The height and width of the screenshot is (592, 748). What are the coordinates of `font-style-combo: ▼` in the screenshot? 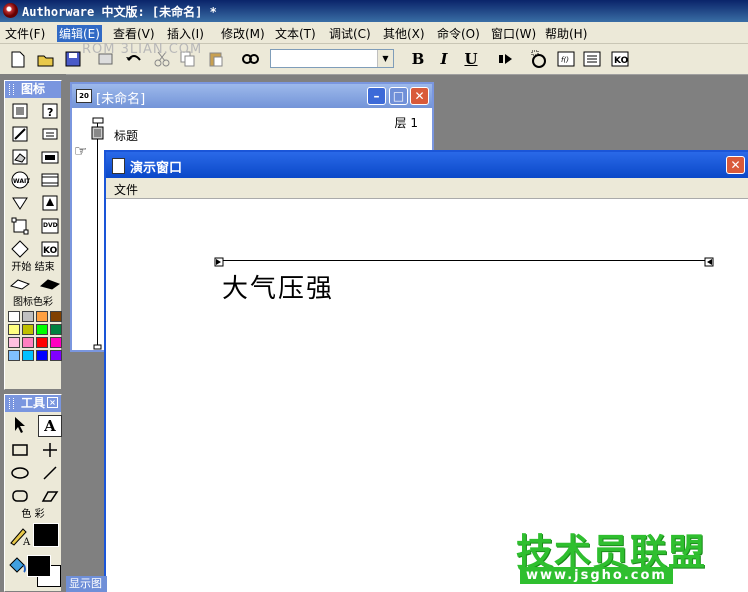 It's located at (332, 58).